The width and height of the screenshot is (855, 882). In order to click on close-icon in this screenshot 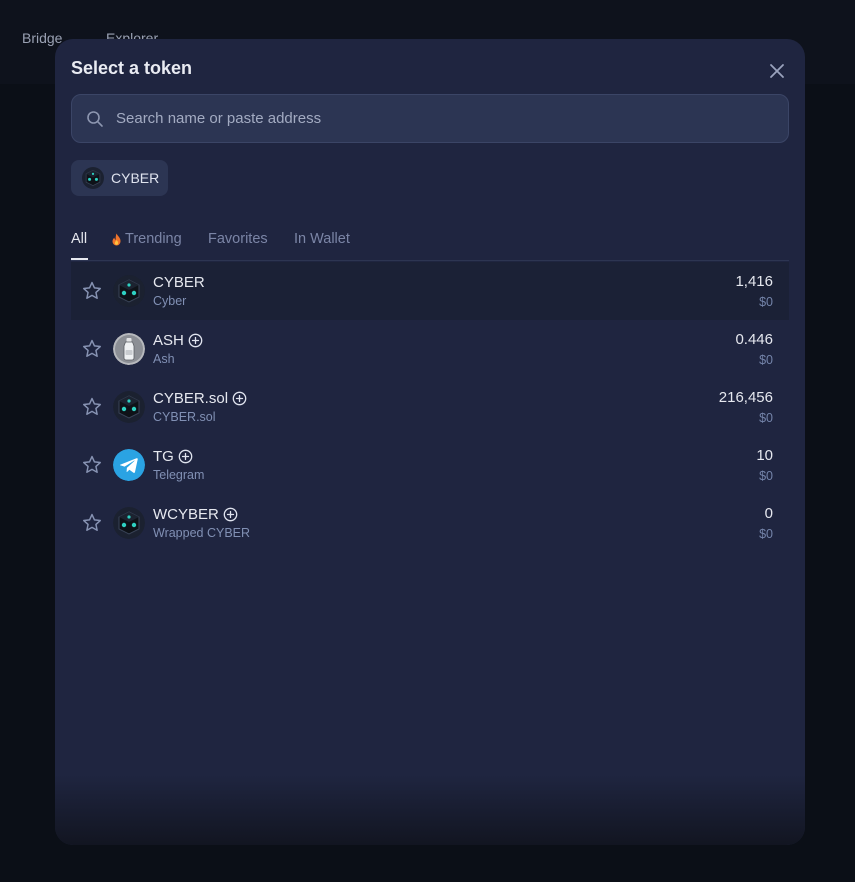, I will do `click(777, 71)`.